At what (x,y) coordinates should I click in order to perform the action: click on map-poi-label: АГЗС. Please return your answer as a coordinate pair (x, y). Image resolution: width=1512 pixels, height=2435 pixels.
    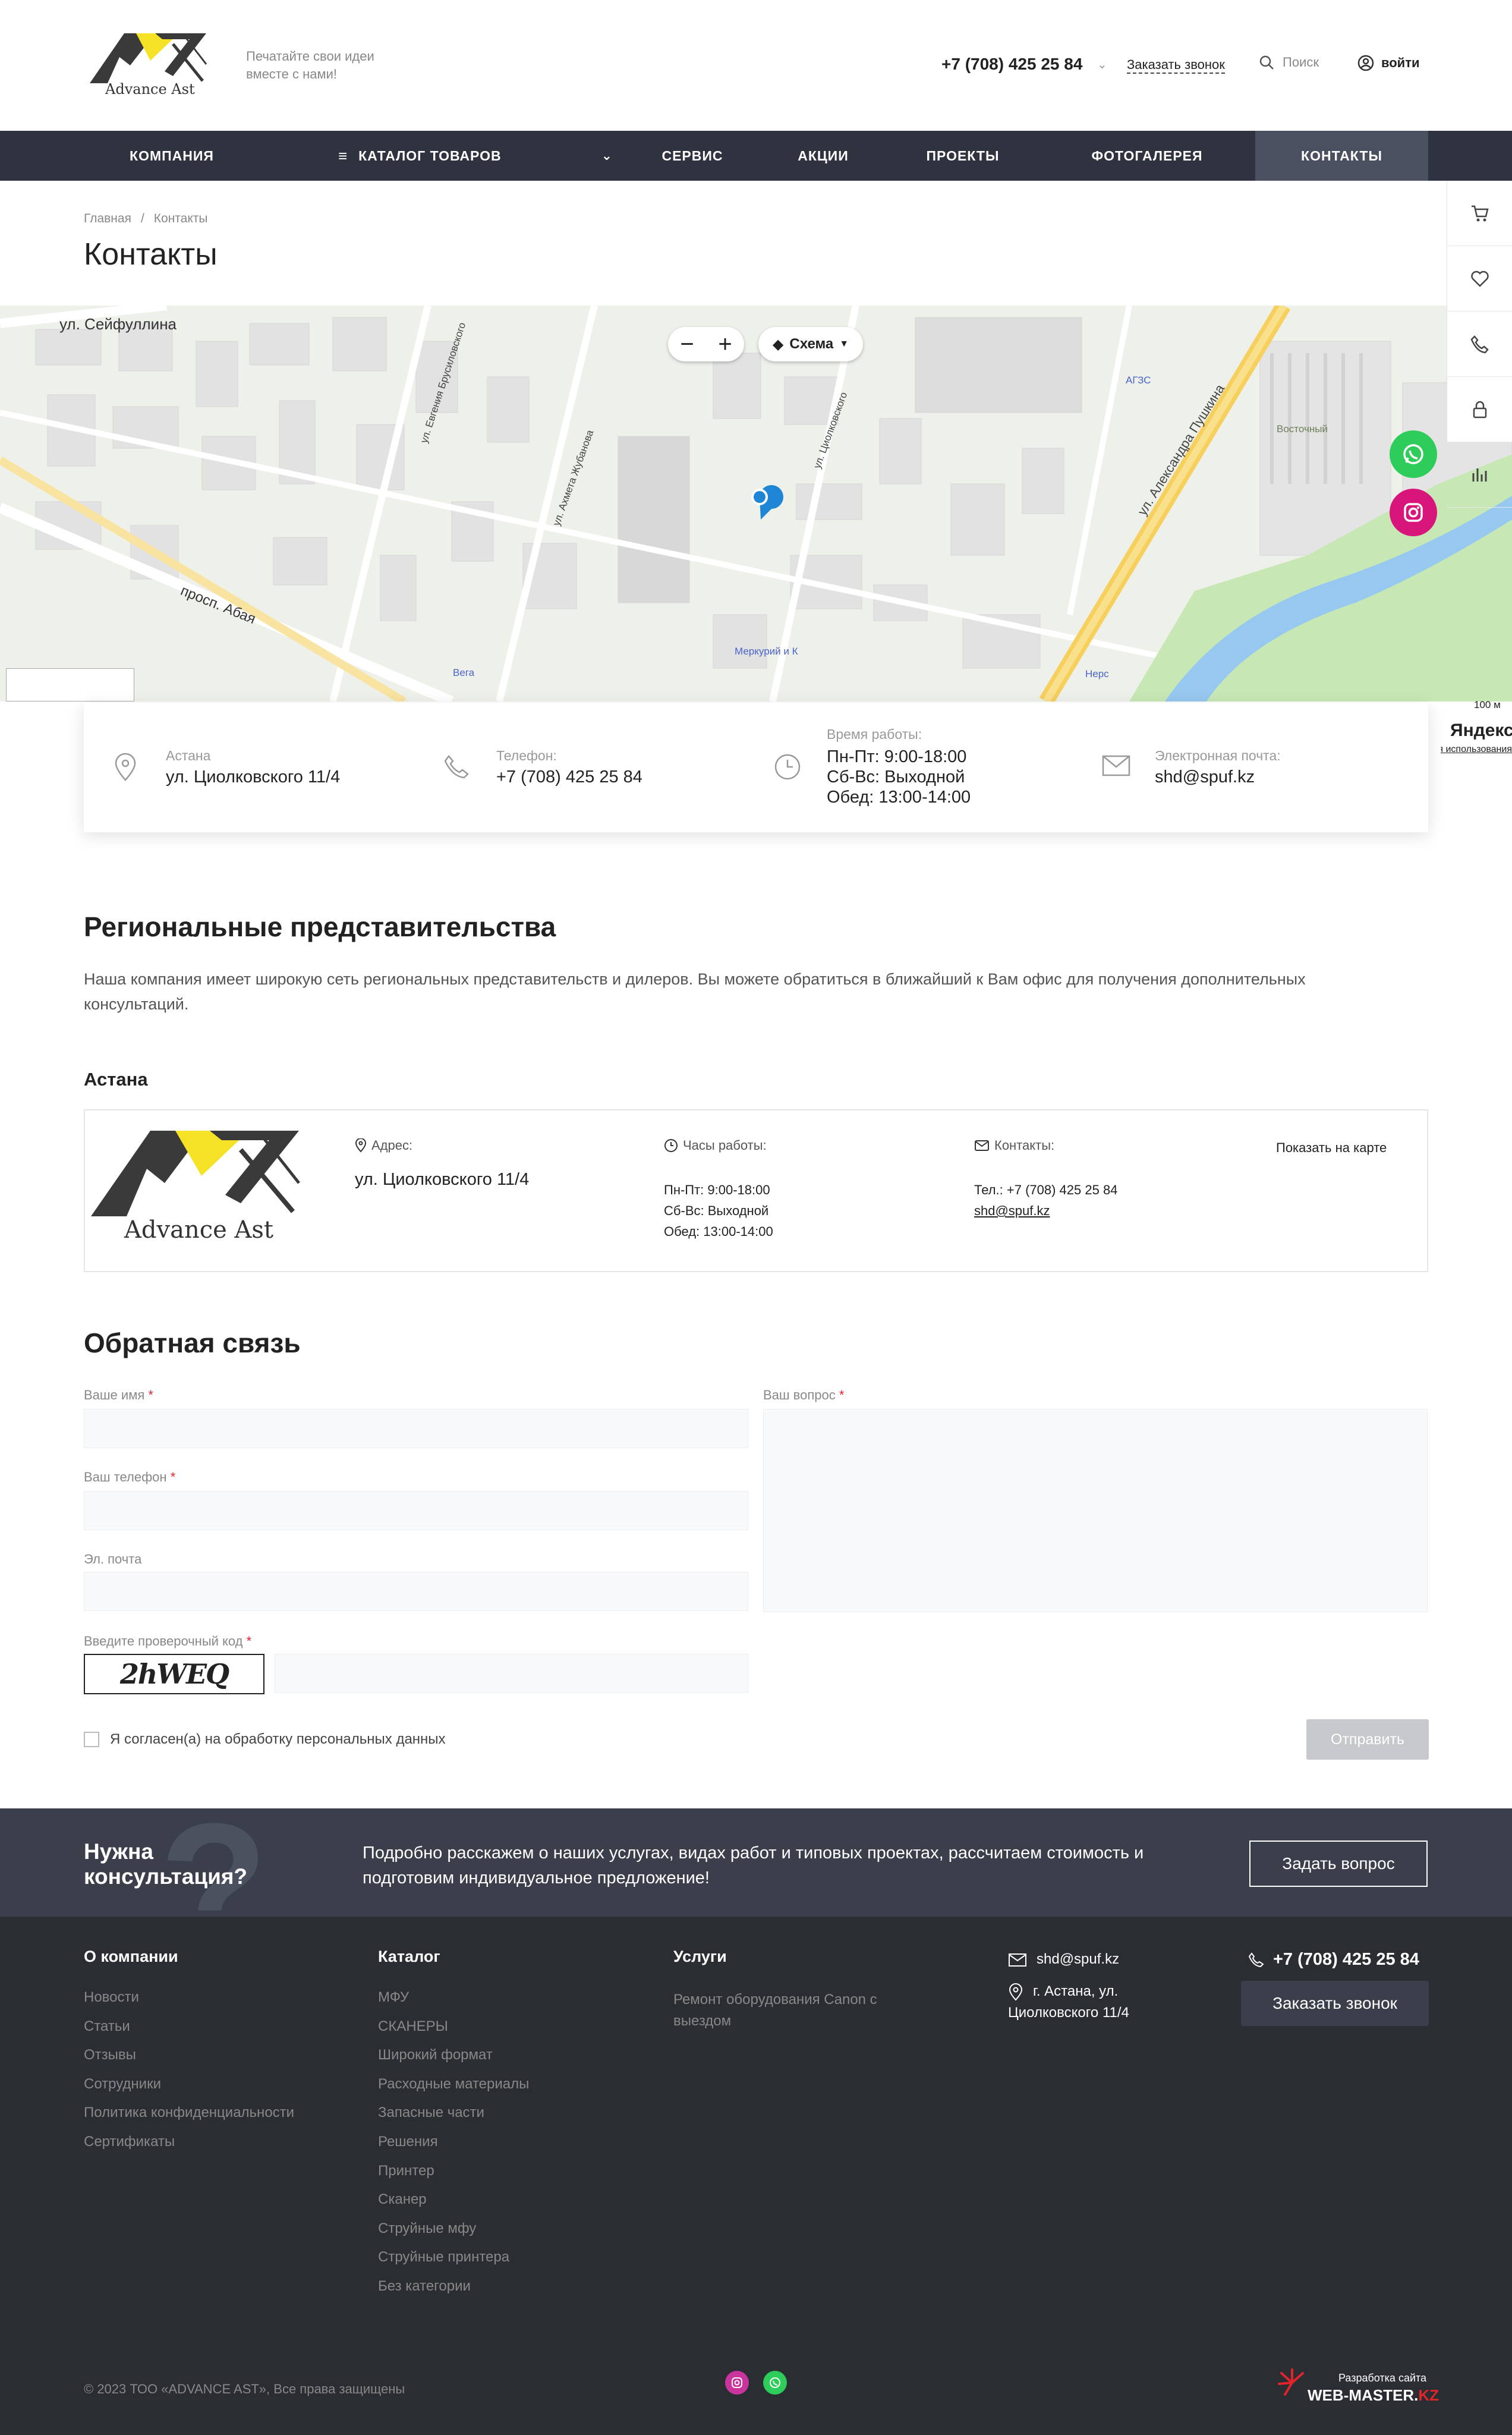
    Looking at the image, I should click on (1138, 380).